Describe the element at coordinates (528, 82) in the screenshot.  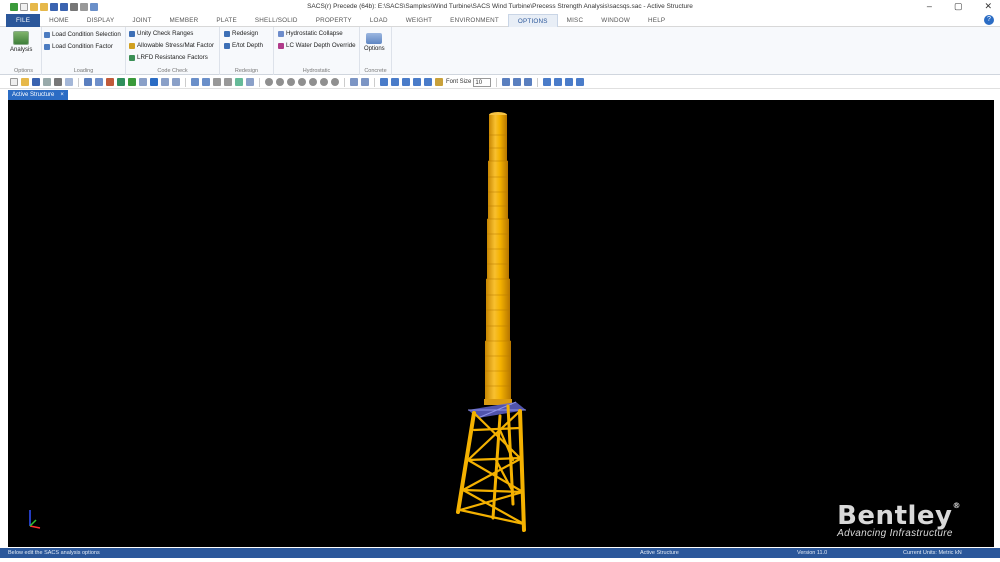
I see `grid-snap-icon` at that location.